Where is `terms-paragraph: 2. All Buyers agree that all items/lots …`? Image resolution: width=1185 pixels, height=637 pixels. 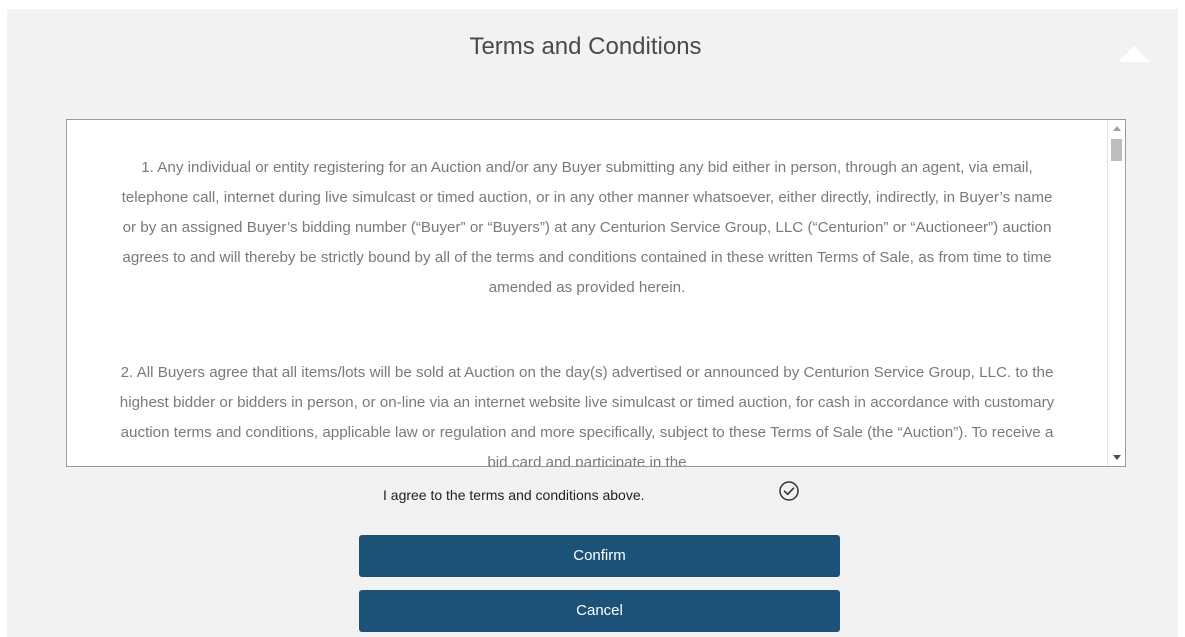 terms-paragraph: 2. All Buyers agree that all items/lots … is located at coordinates (587, 415).